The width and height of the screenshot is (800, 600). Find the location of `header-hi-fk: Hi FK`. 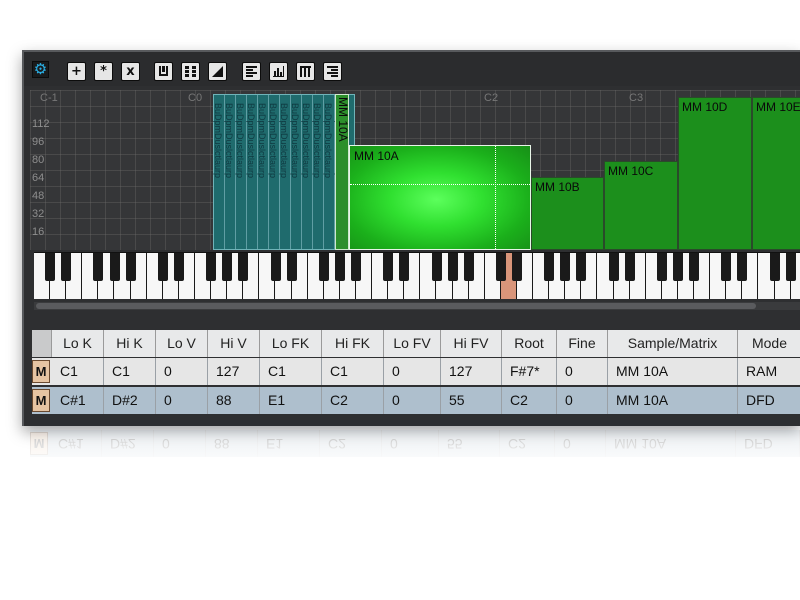

header-hi-fk: Hi FK is located at coordinates (353, 343).